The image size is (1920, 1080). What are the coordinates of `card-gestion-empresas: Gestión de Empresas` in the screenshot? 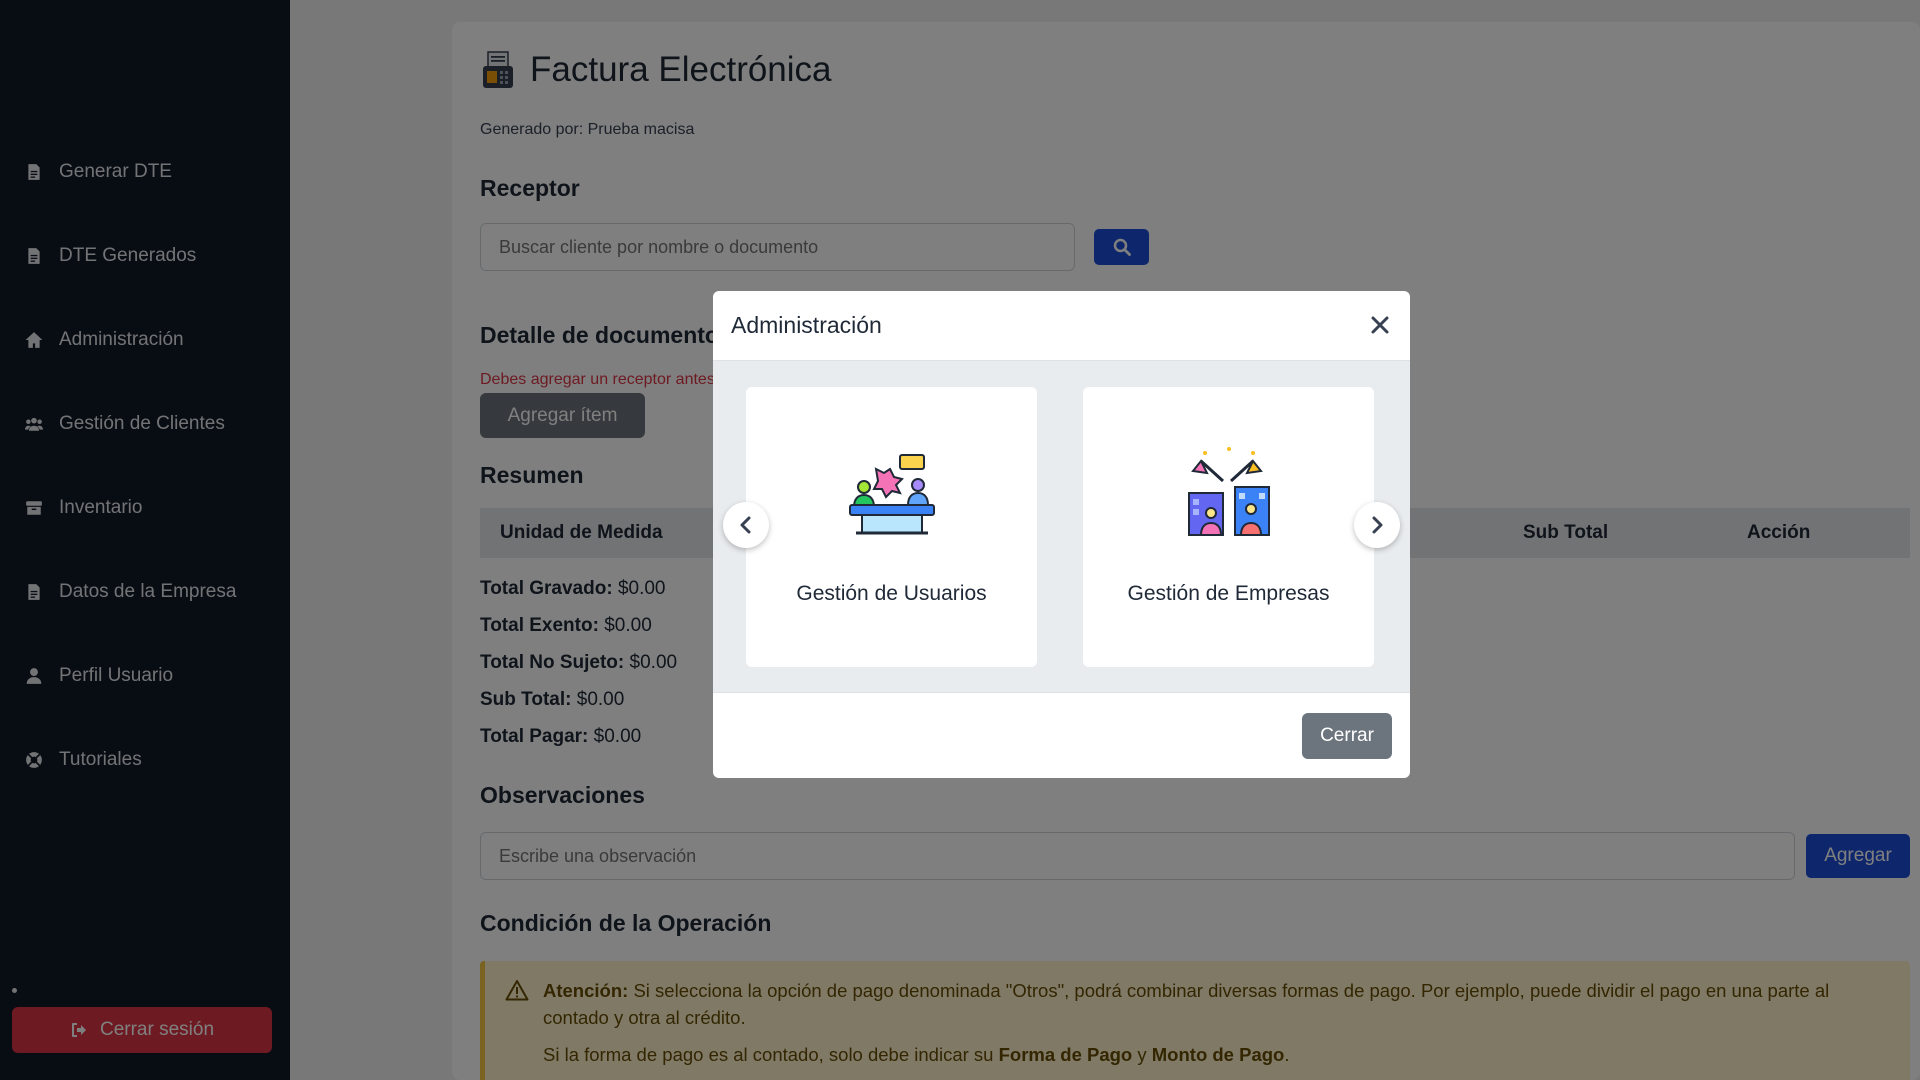 It's located at (1228, 527).